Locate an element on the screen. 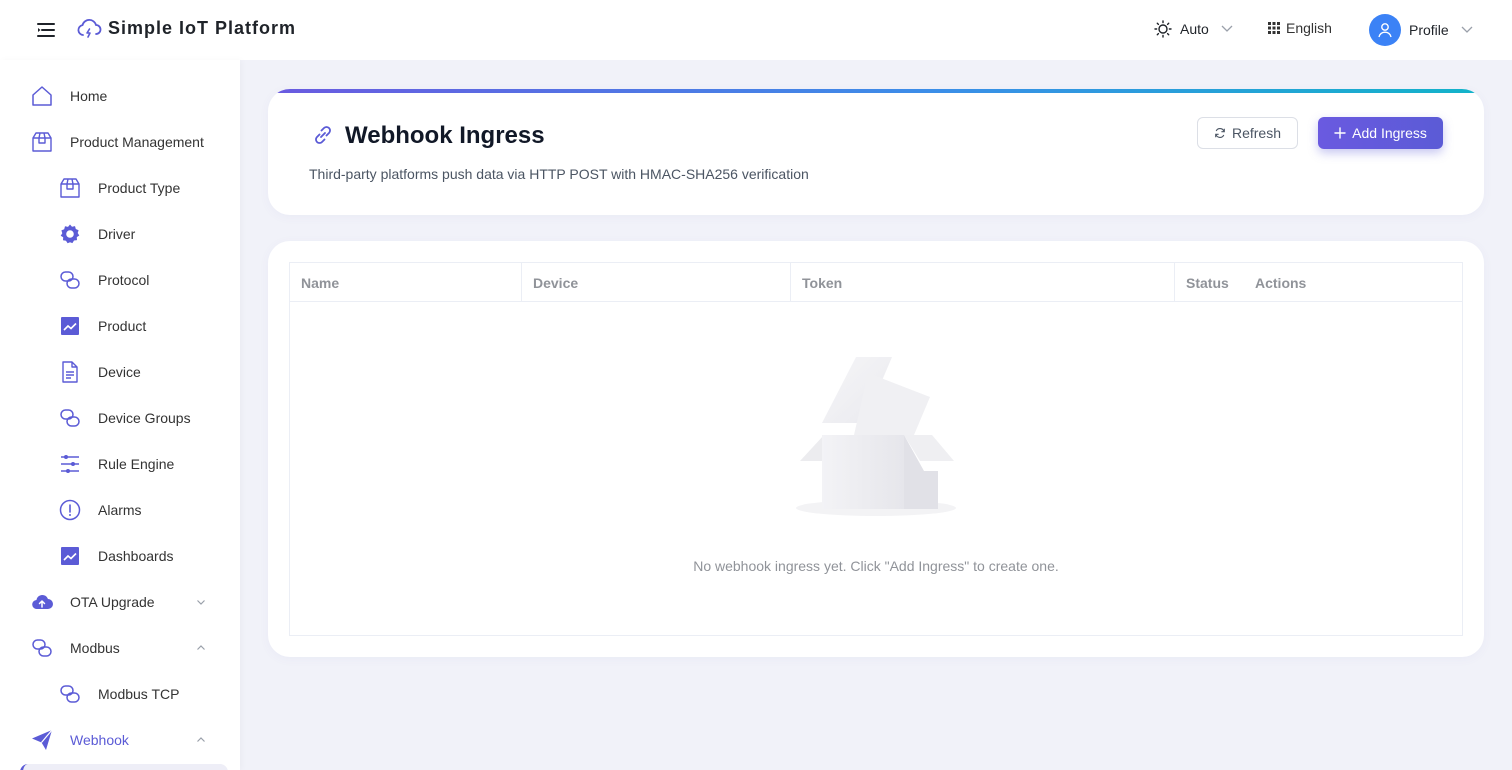 This screenshot has height=770, width=1512. plus-icon is located at coordinates (1340, 133).